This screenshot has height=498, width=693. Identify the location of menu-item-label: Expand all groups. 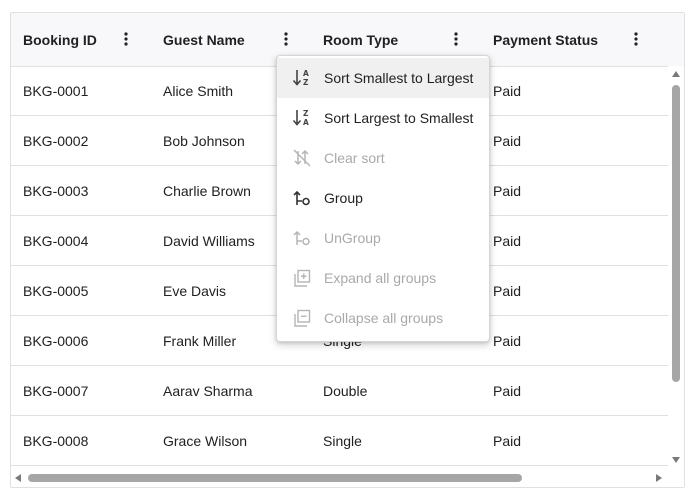
(380, 278).